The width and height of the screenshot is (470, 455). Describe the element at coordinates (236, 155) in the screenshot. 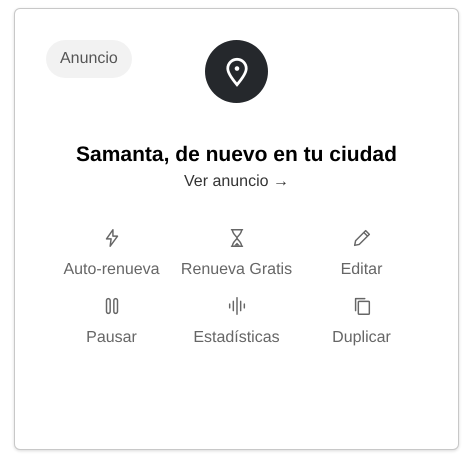

I see `ad-title: Samanta, de nuevo en tu ciudad` at that location.